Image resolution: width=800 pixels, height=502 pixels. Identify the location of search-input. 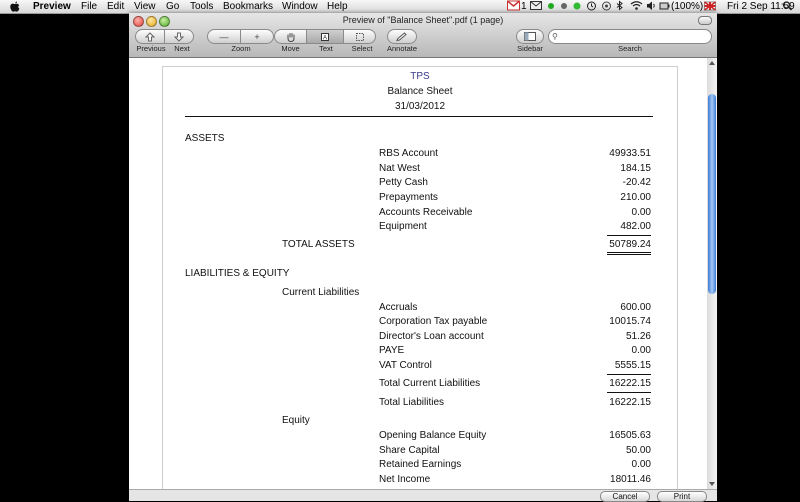
(633, 36).